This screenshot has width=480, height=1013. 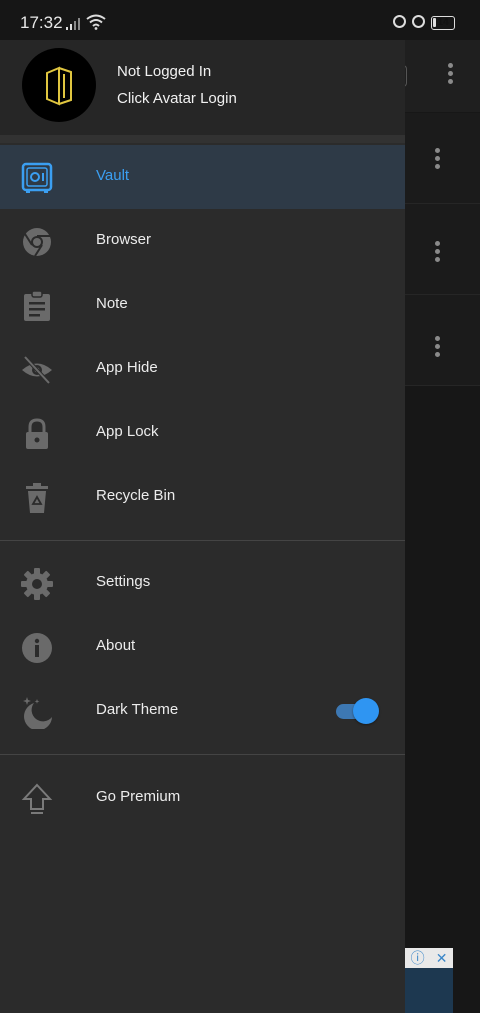 I want to click on menu-item-label: Recycle Bin, so click(x=136, y=495).